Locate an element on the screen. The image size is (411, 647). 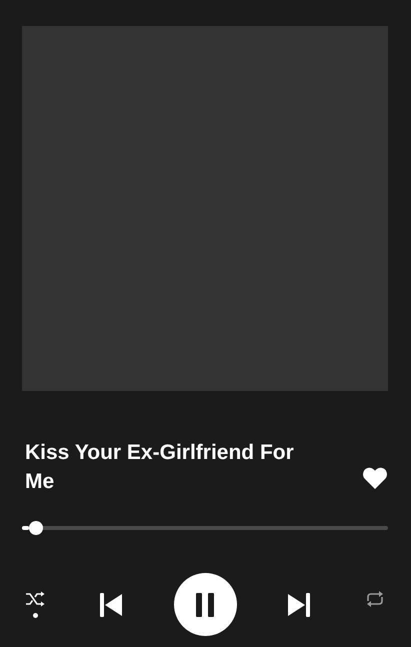
progress-bar is located at coordinates (205, 528).